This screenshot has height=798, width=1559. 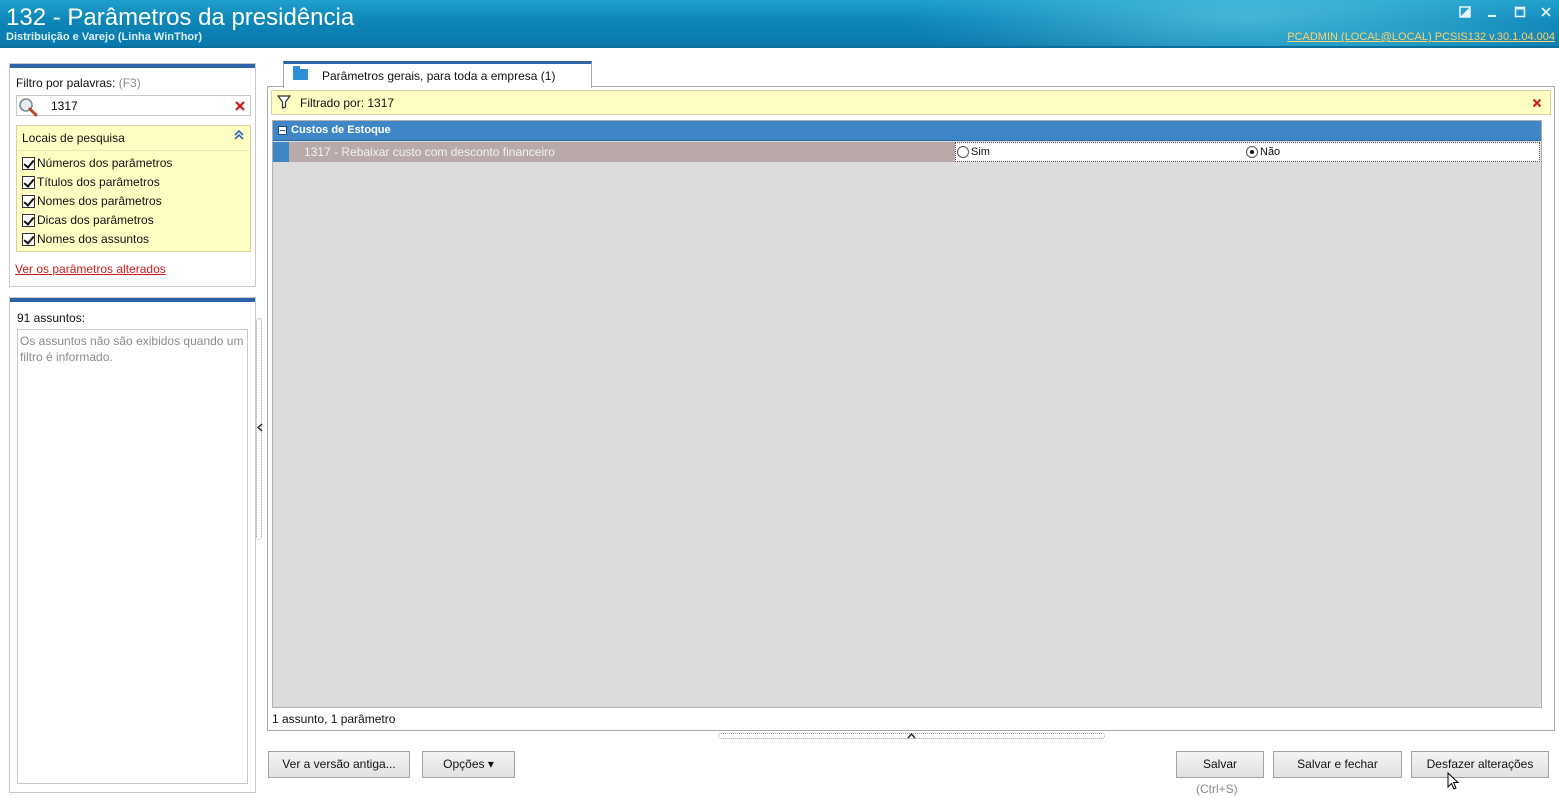 What do you see at coordinates (105, 163) in the screenshot?
I see `checkbox-label: Números dos parâmetros` at bounding box center [105, 163].